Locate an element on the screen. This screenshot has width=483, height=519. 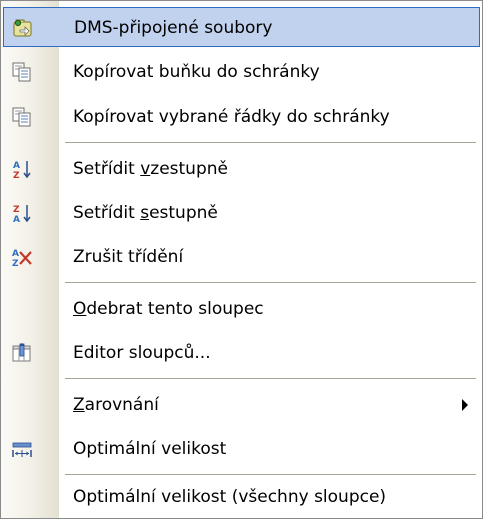
menu-item-label: Optimální velikost (všechny sloupce) is located at coordinates (230, 497).